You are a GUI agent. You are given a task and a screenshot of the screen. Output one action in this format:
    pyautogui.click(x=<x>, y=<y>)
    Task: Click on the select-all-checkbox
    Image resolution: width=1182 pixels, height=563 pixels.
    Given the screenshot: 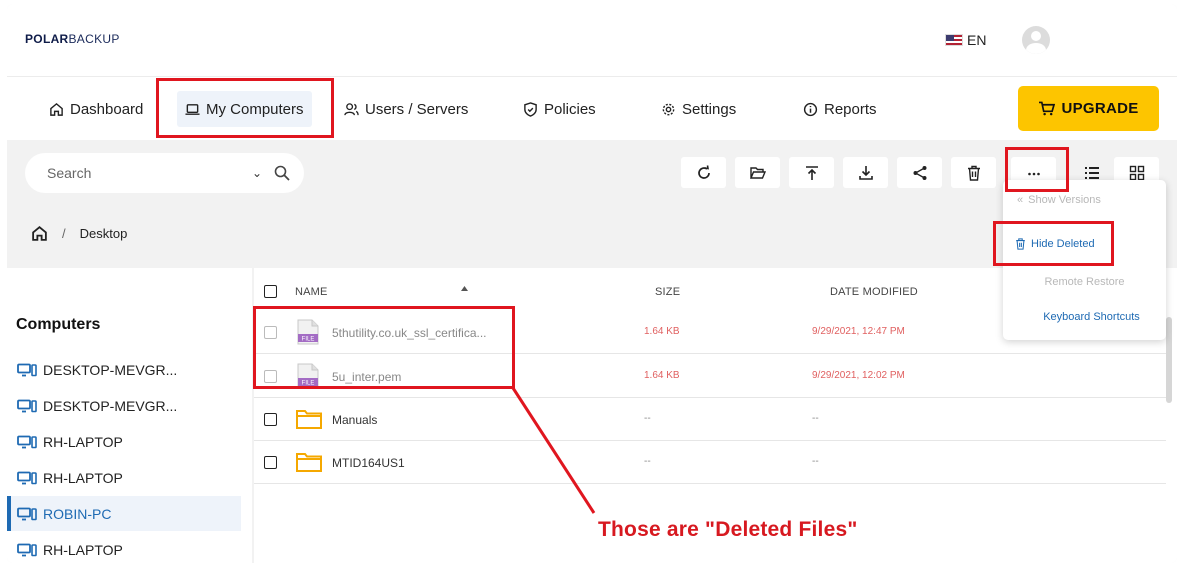 What is the action you would take?
    pyautogui.click(x=270, y=291)
    